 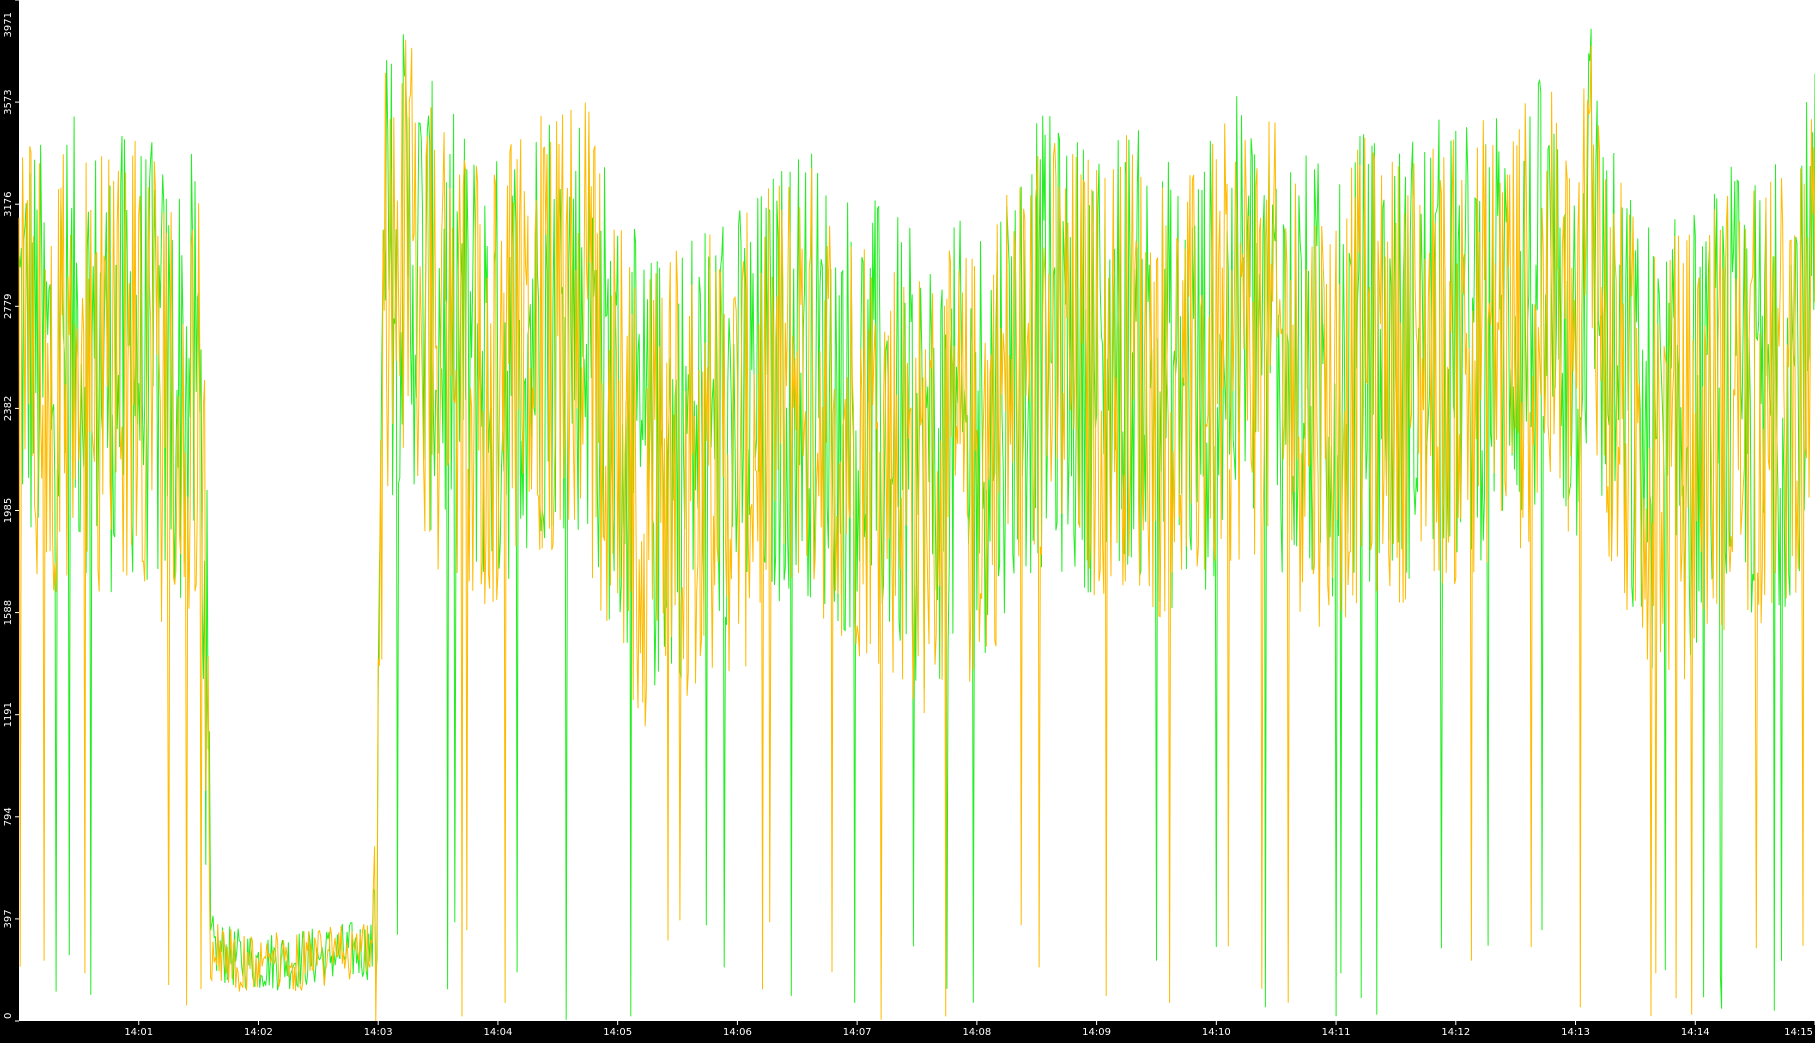 I want to click on y-tick-label: 397, so click(x=8, y=918).